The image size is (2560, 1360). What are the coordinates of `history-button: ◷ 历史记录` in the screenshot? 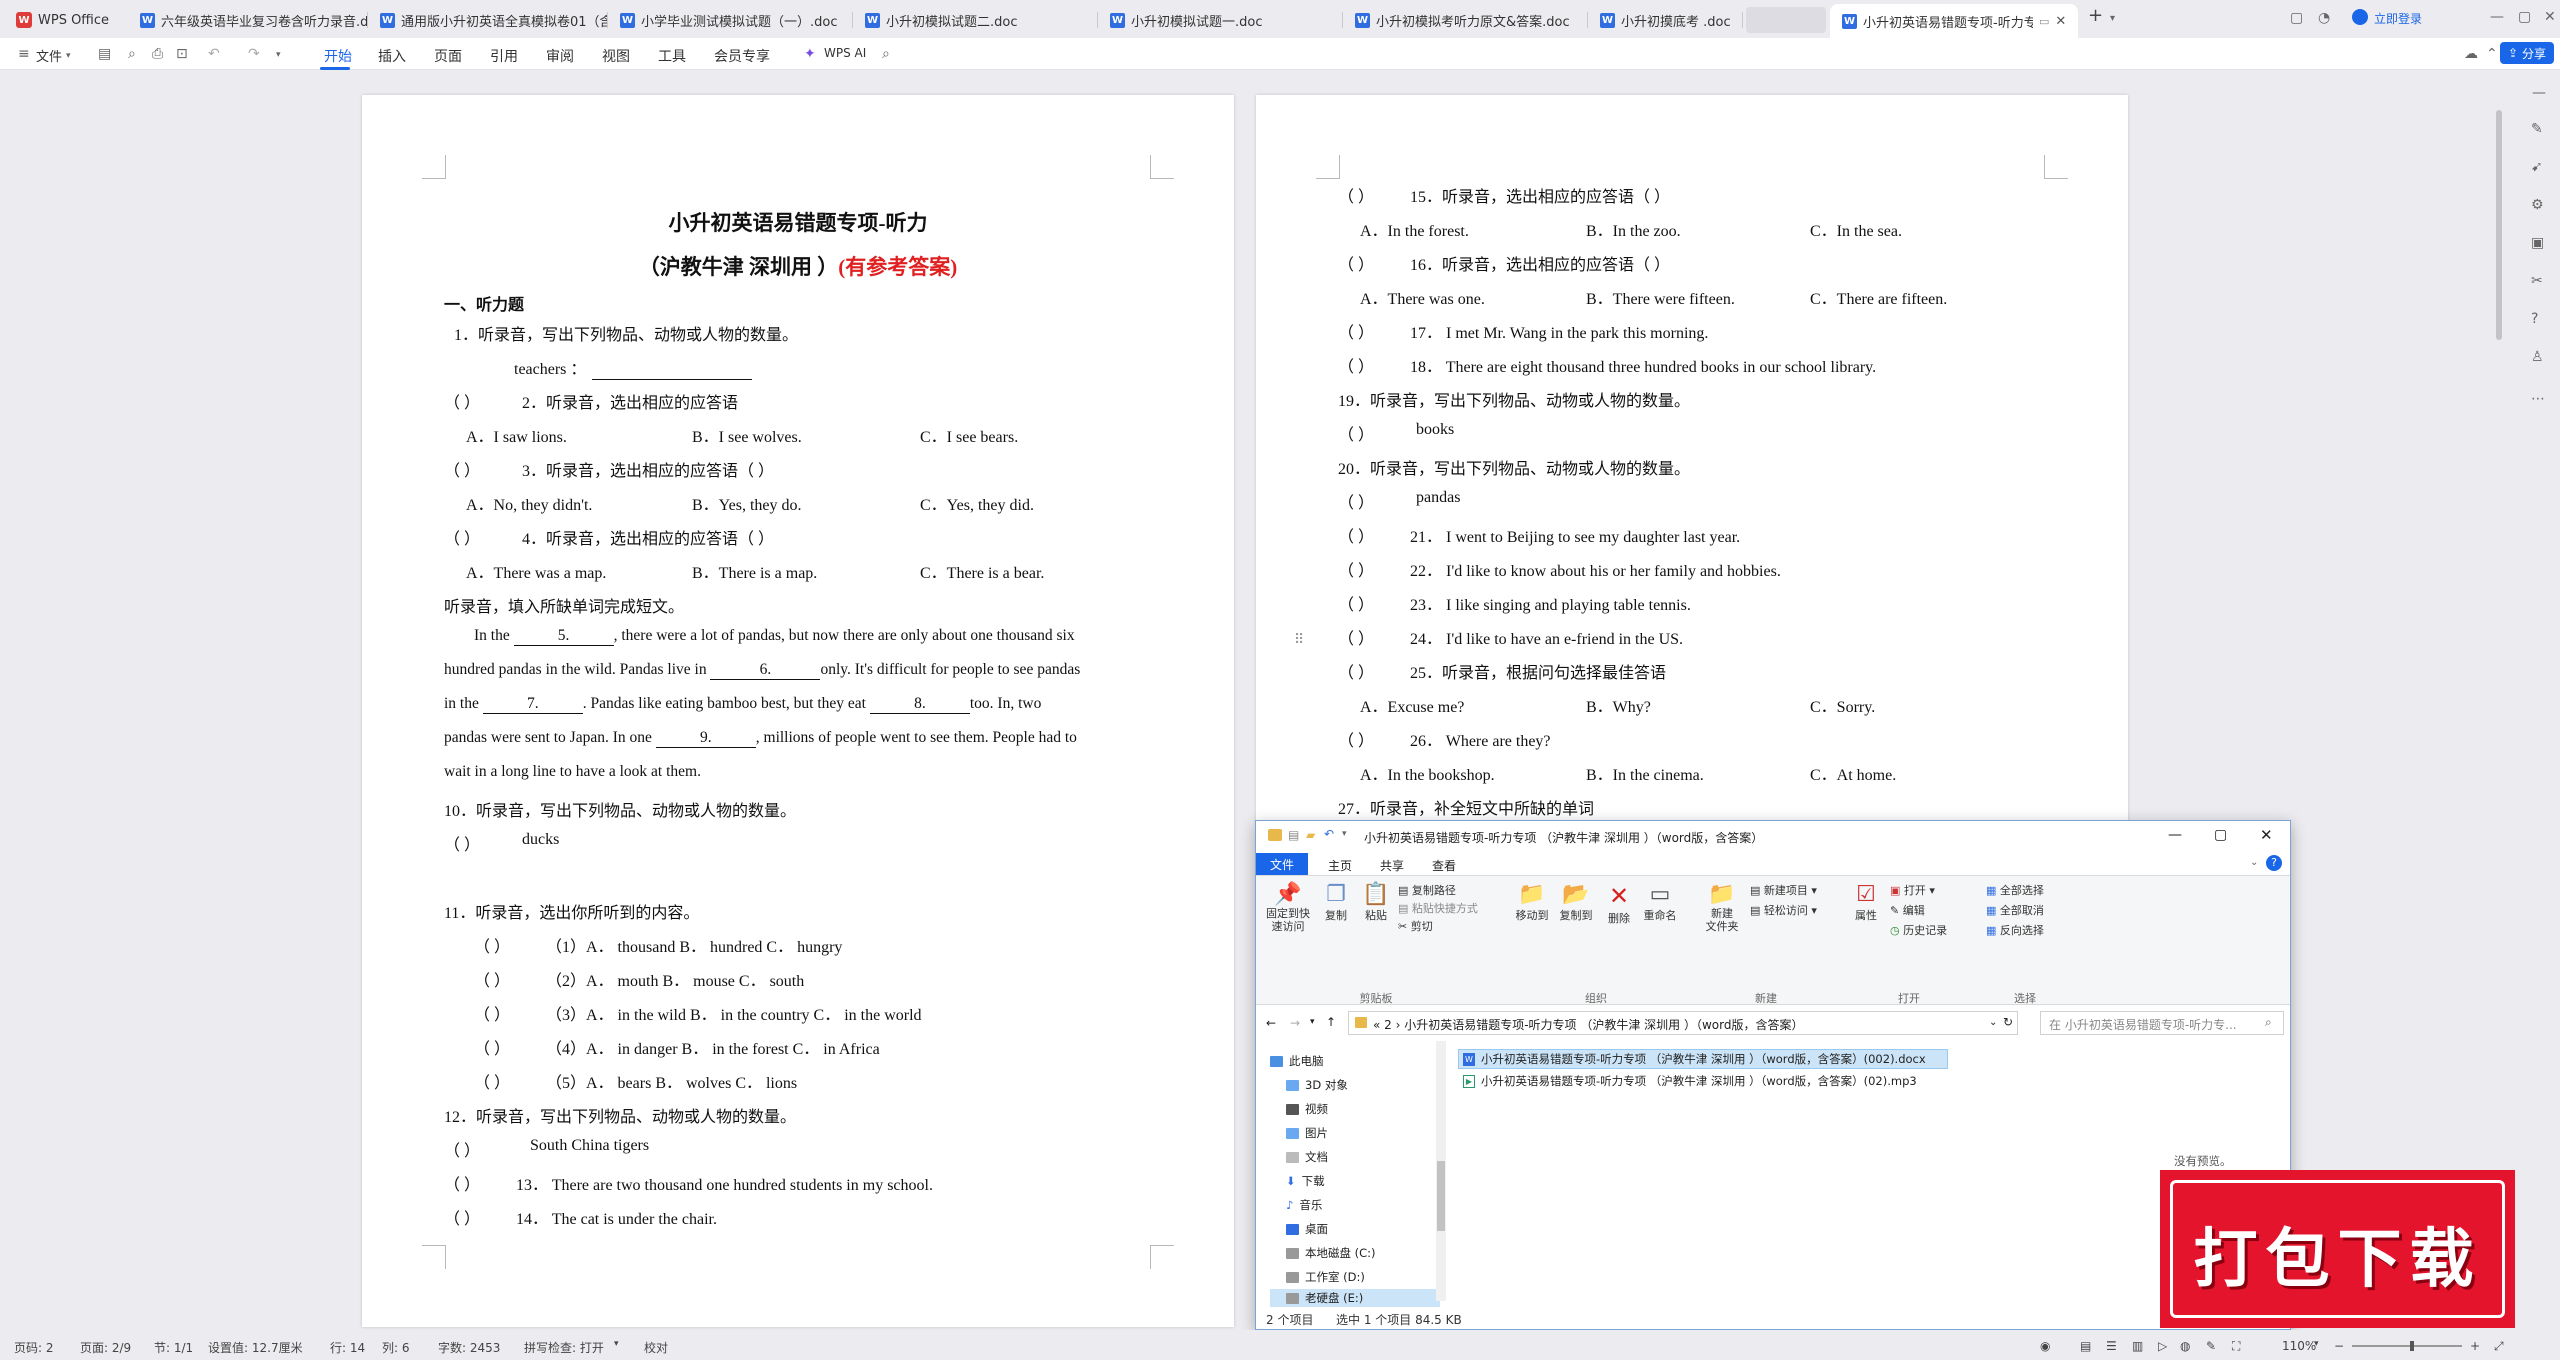 It's located at (1918, 930).